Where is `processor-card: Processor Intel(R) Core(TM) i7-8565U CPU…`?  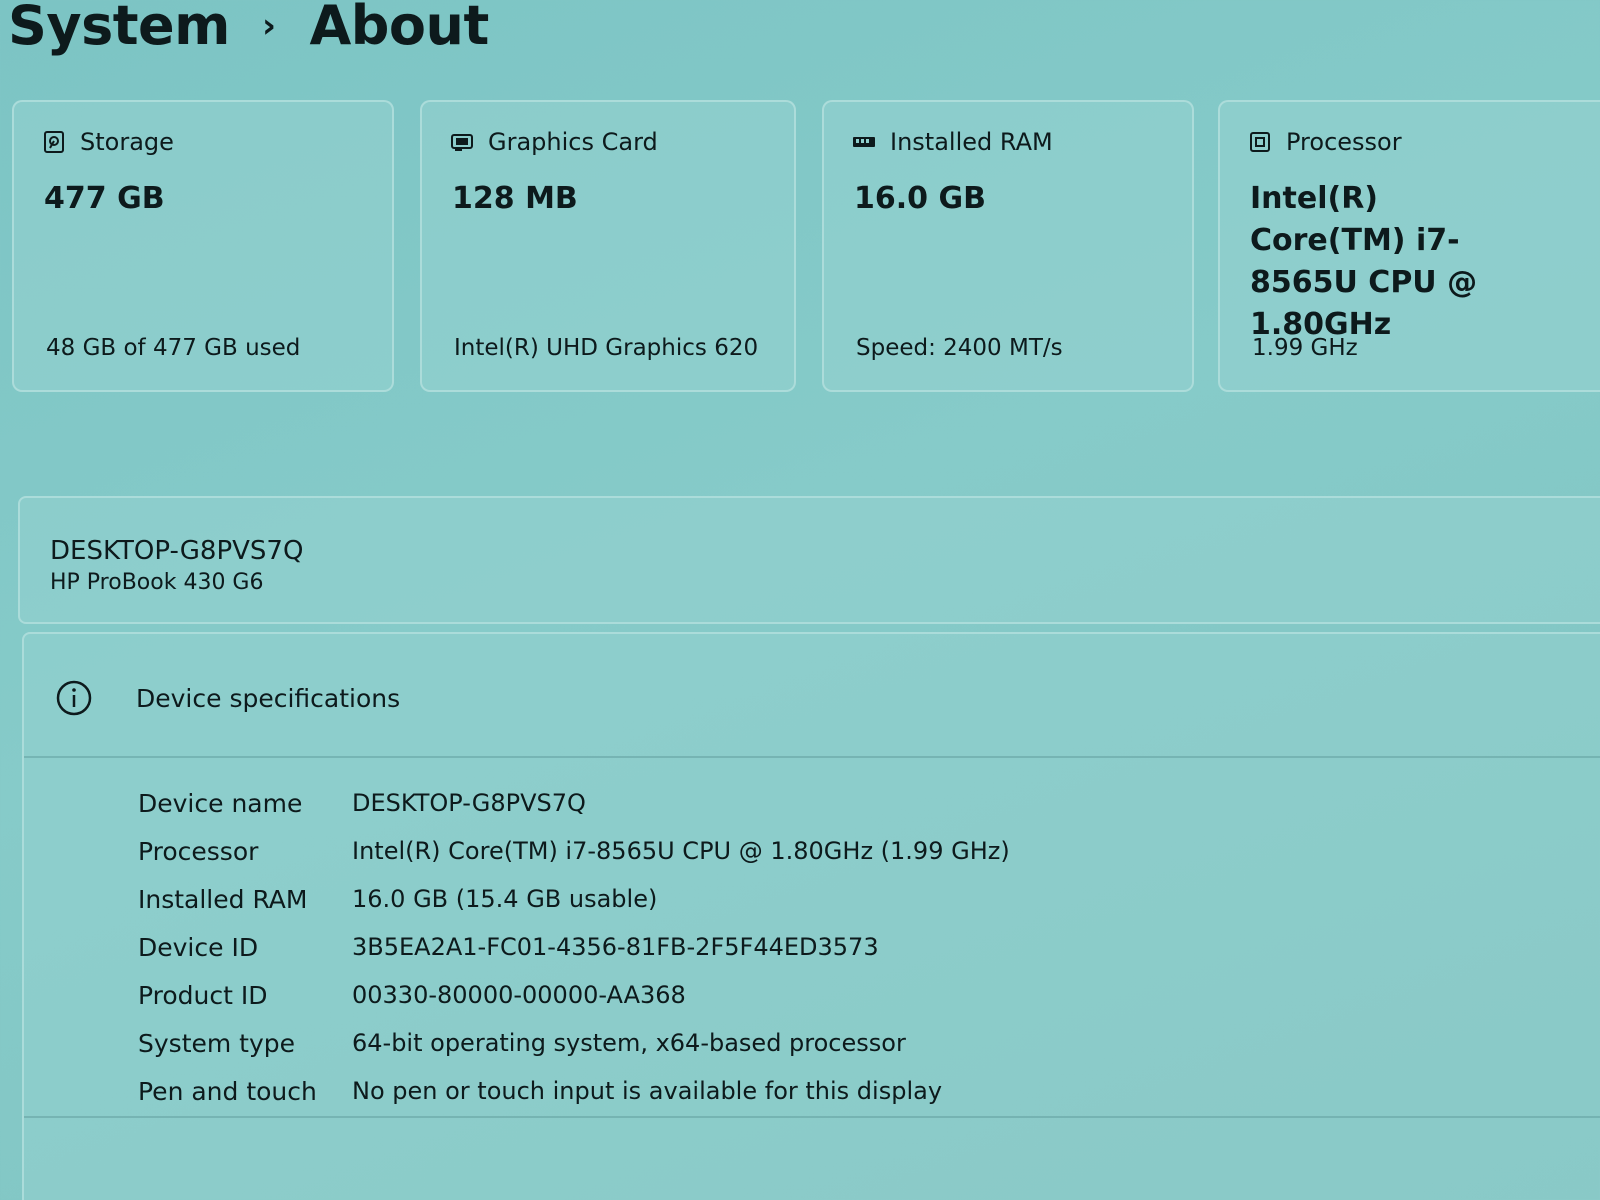
processor-card: Processor Intel(R) Core(TM) i7-8565U CPU… is located at coordinates (1409, 246).